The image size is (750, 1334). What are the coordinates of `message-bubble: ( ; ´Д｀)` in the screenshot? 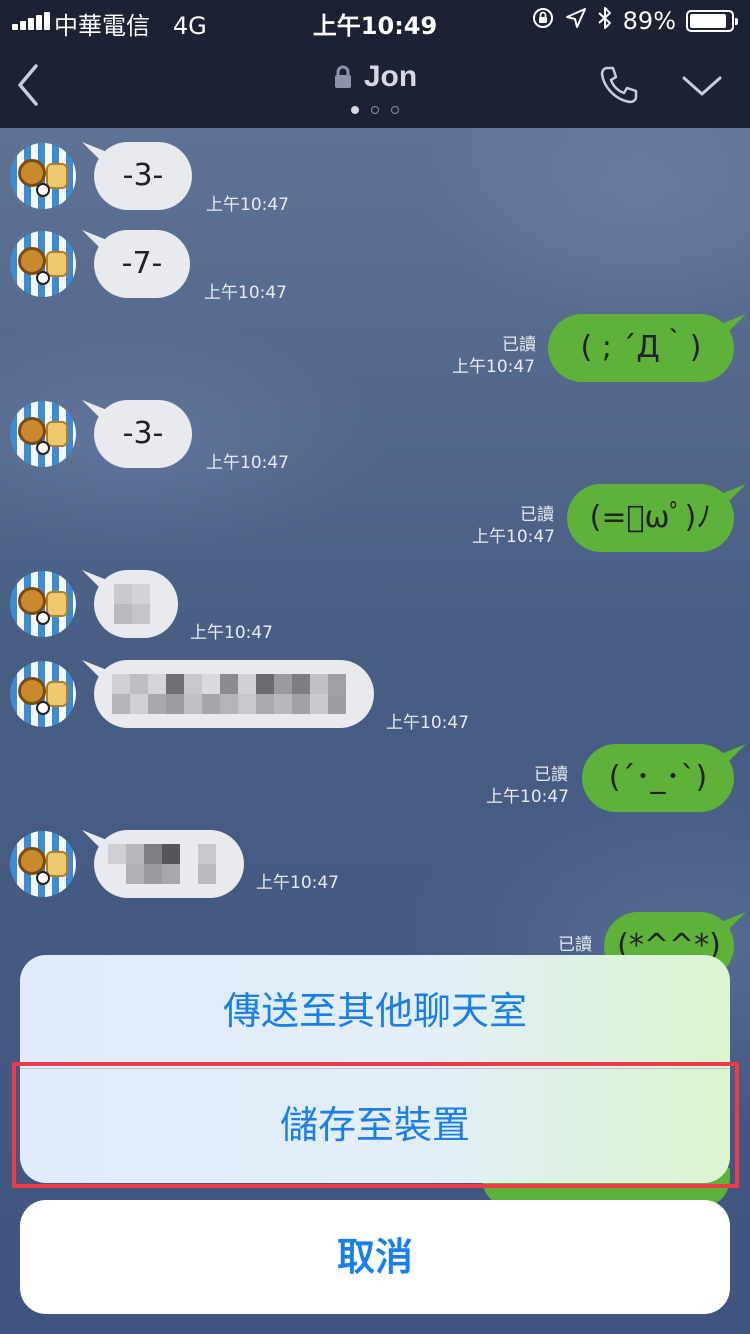 It's located at (641, 348).